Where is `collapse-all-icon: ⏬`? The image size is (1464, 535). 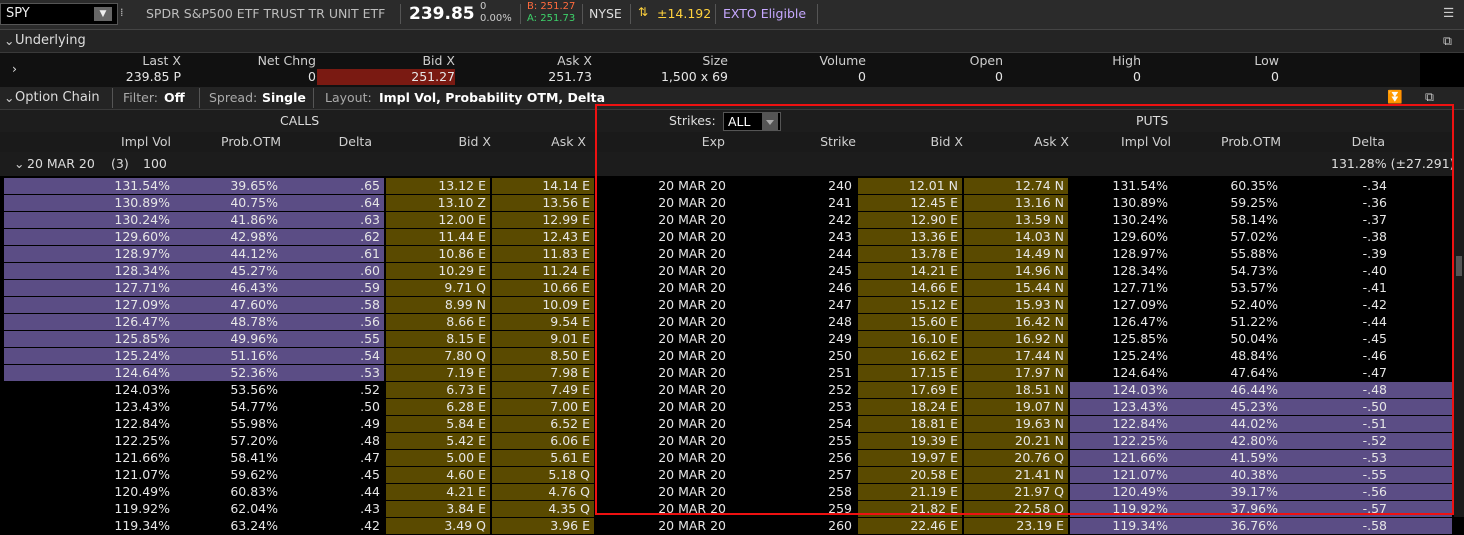 collapse-all-icon: ⏬ is located at coordinates (1395, 97).